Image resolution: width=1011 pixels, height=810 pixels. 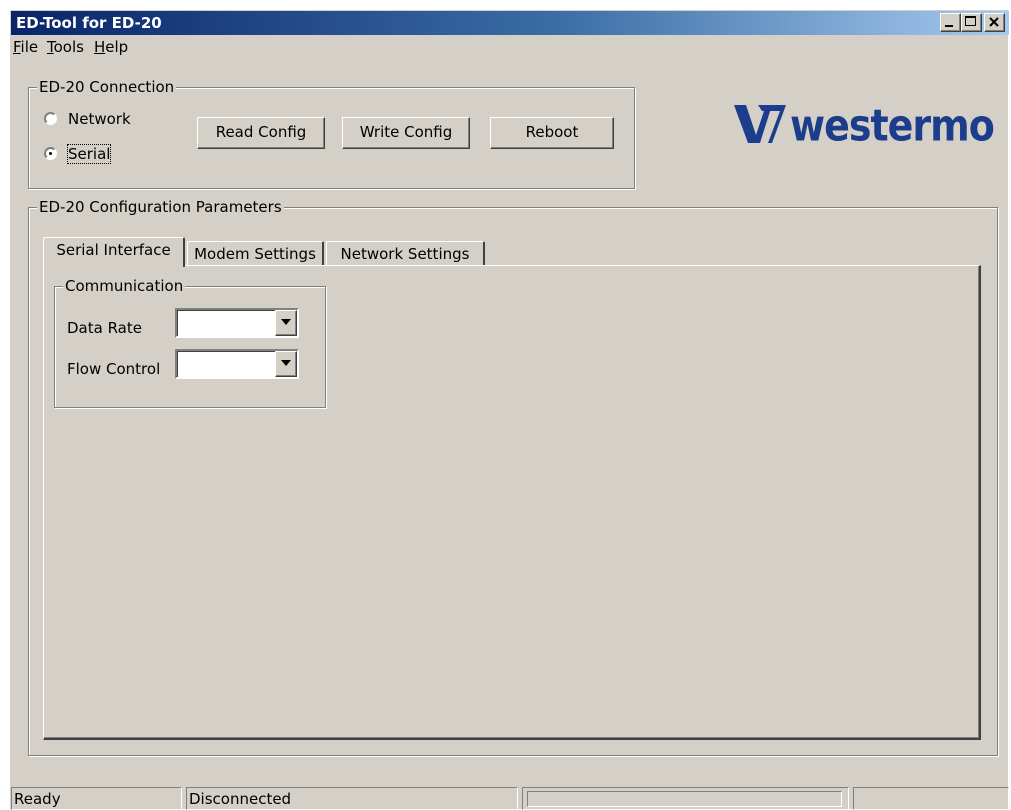 I want to click on data-rate-dropdown-button, so click(x=286, y=323).